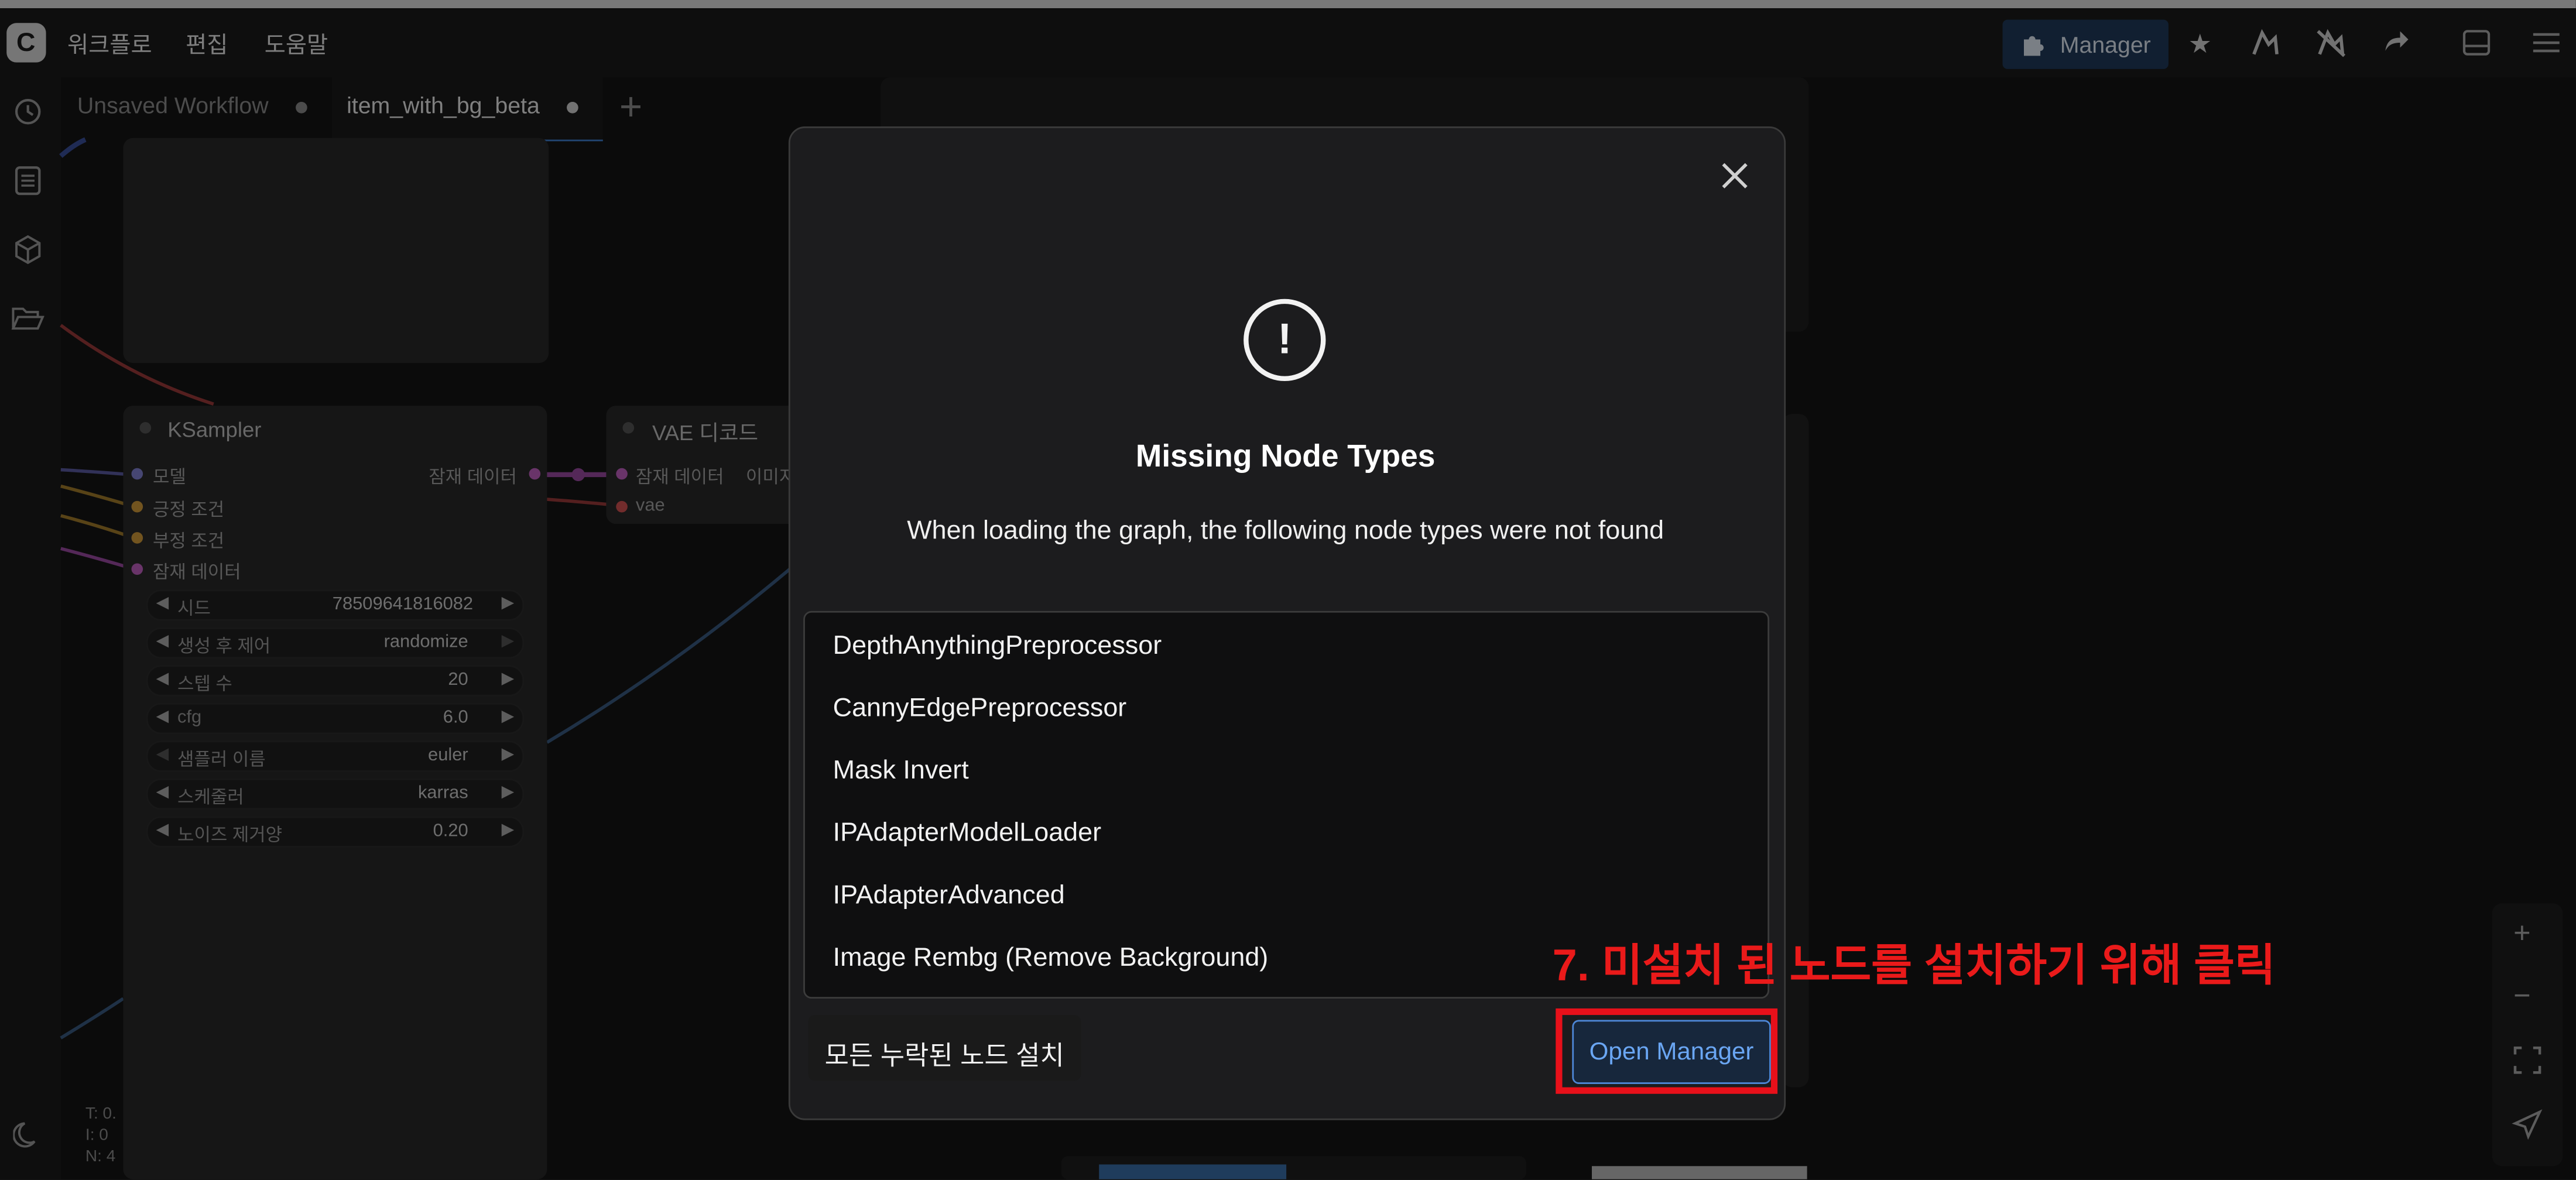 This screenshot has height=1180, width=2576. I want to click on annotation-text: 7. 미설치 된 노드를 설치하기 위해 클릭, so click(1914, 966).